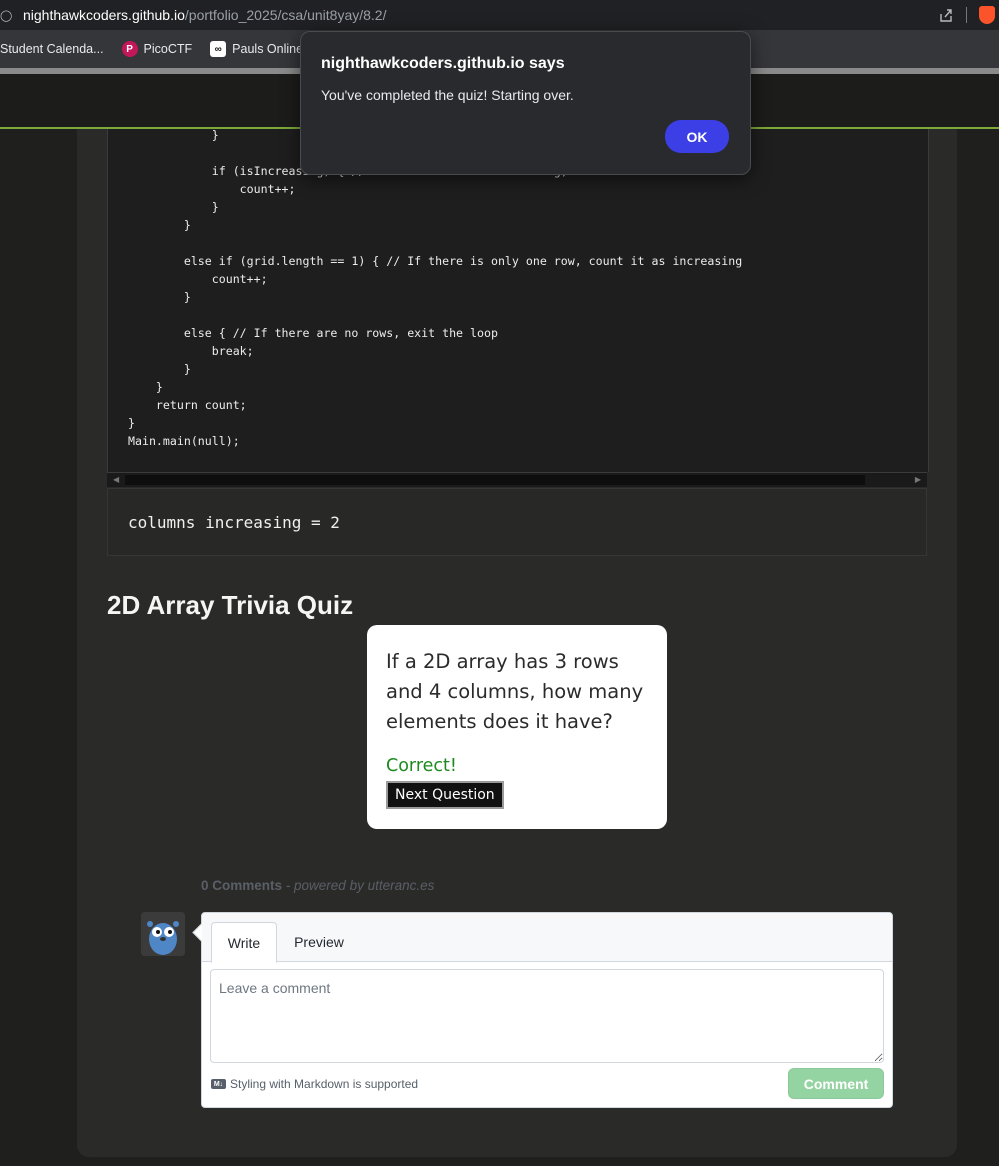 This screenshot has height=1166, width=999. What do you see at coordinates (319, 941) in the screenshot?
I see `tab-preview: Preview` at bounding box center [319, 941].